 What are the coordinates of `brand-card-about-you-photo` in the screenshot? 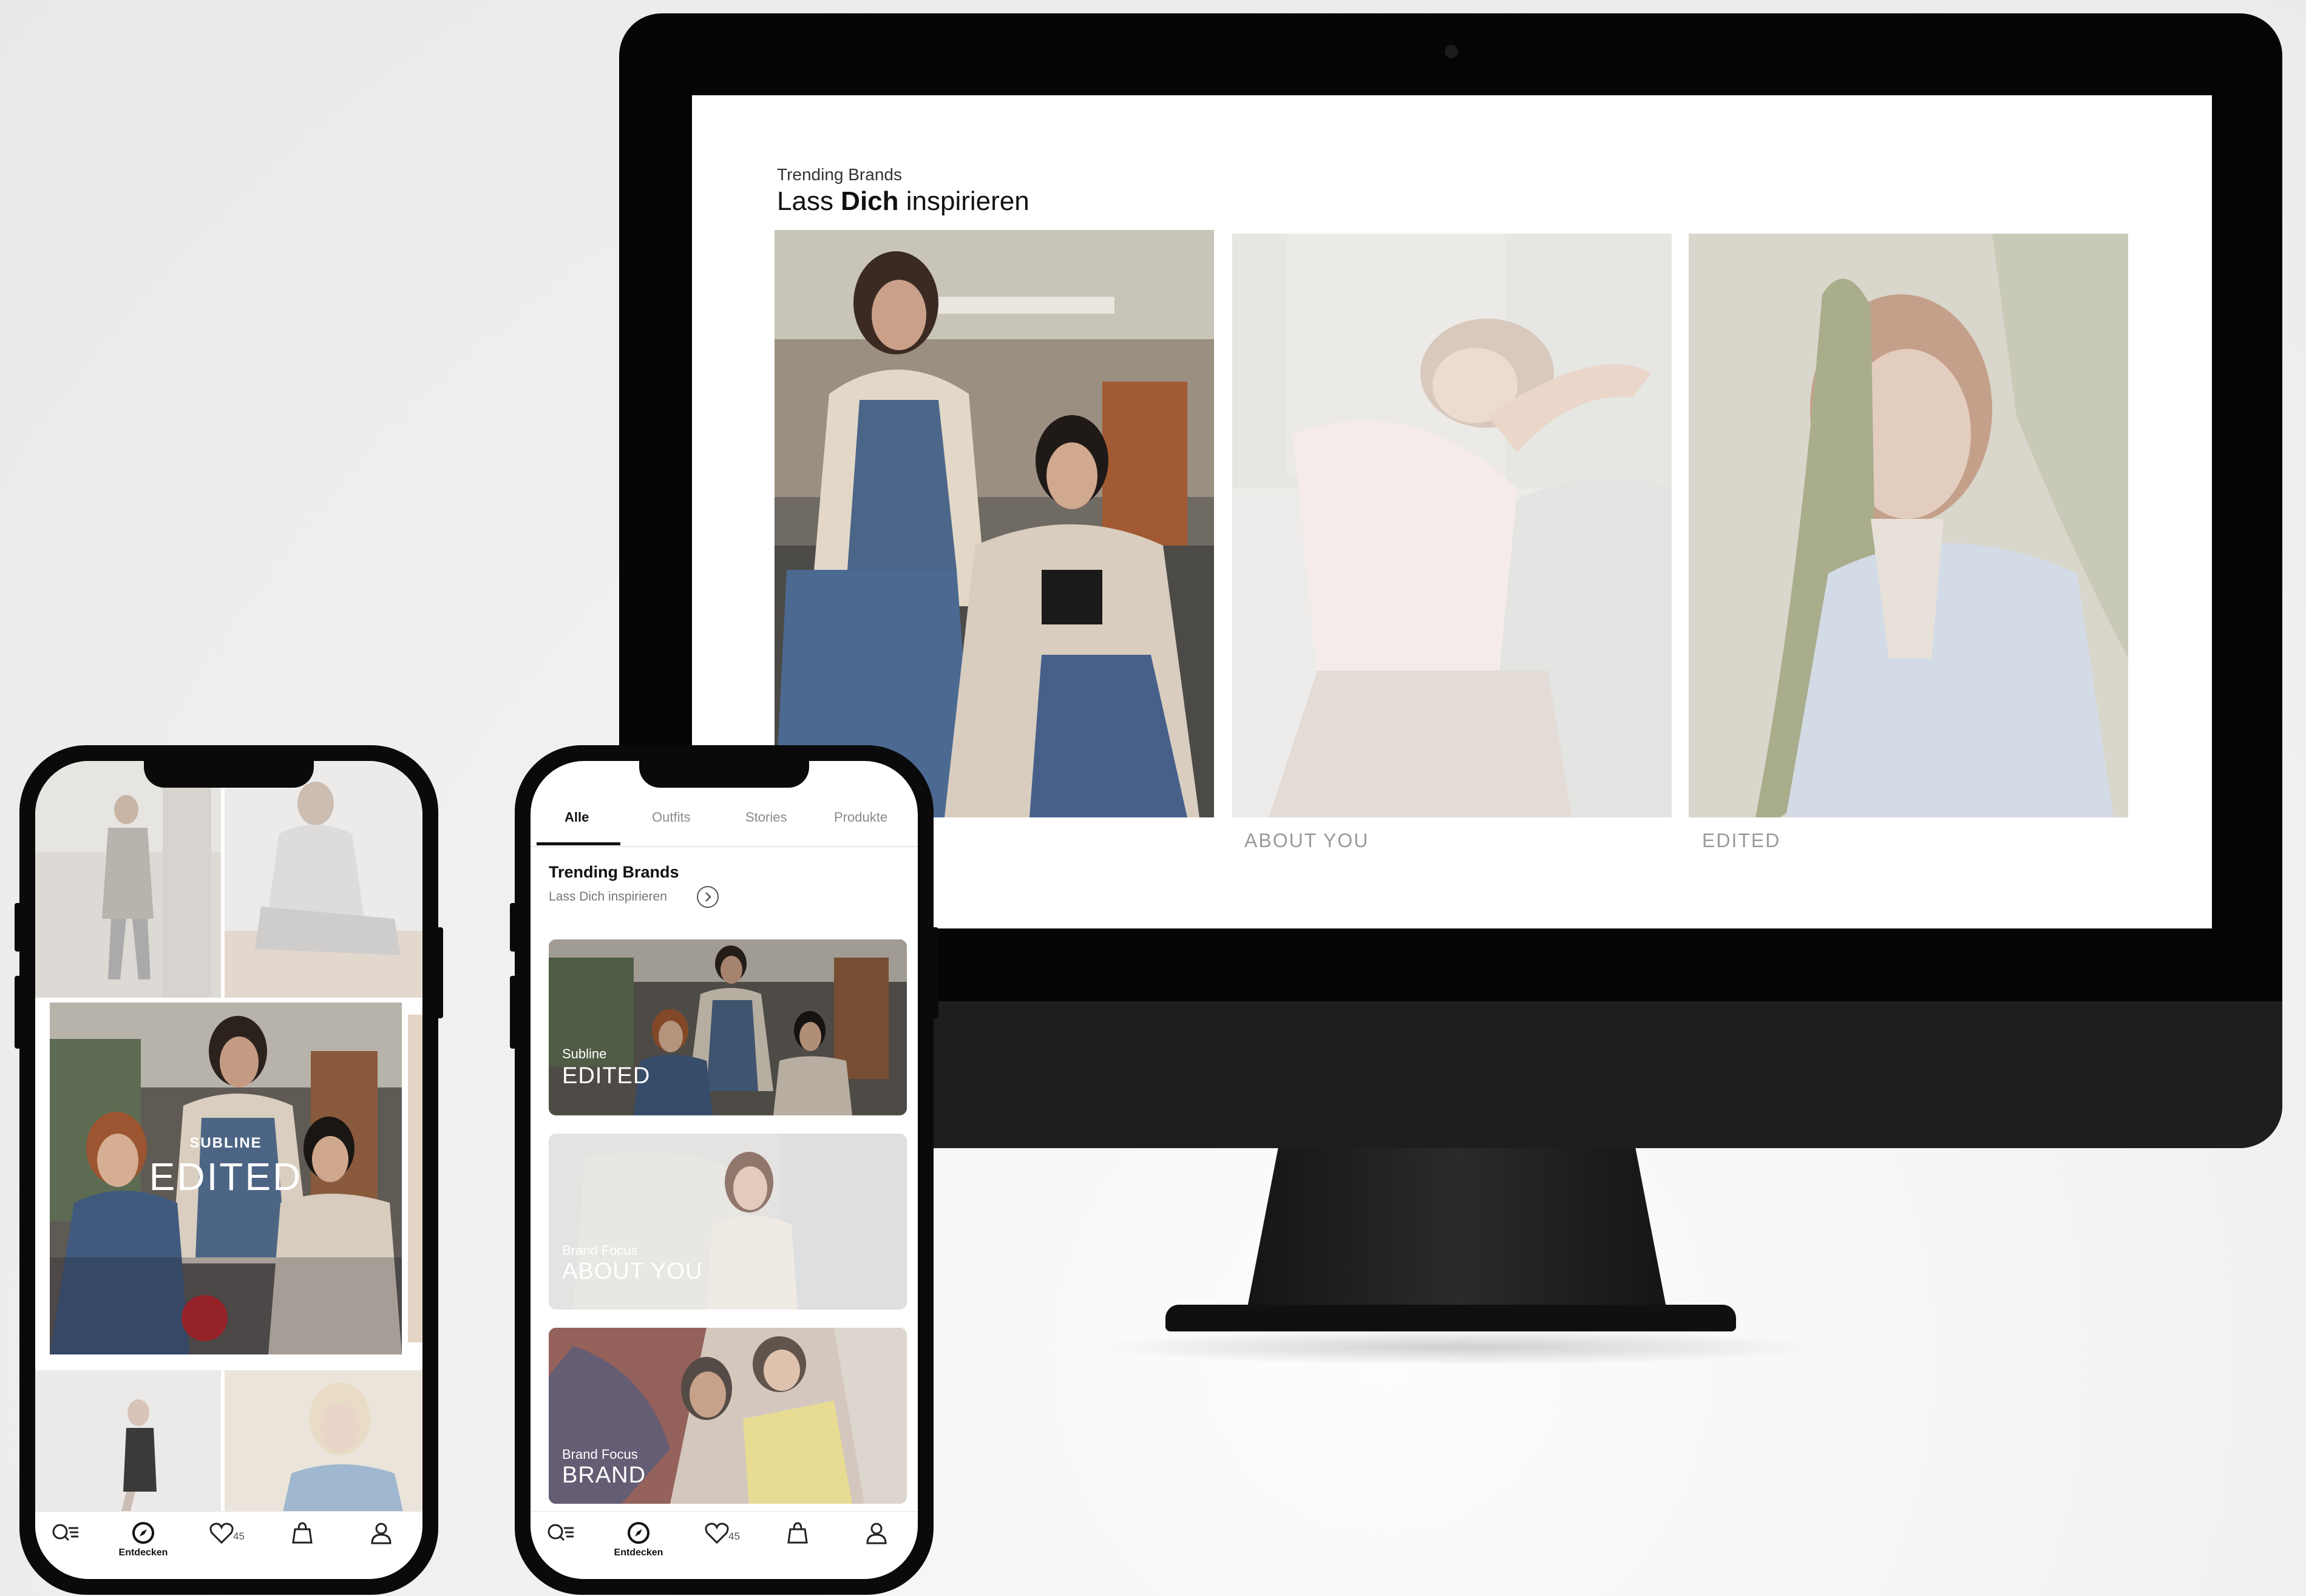 It's located at (1452, 525).